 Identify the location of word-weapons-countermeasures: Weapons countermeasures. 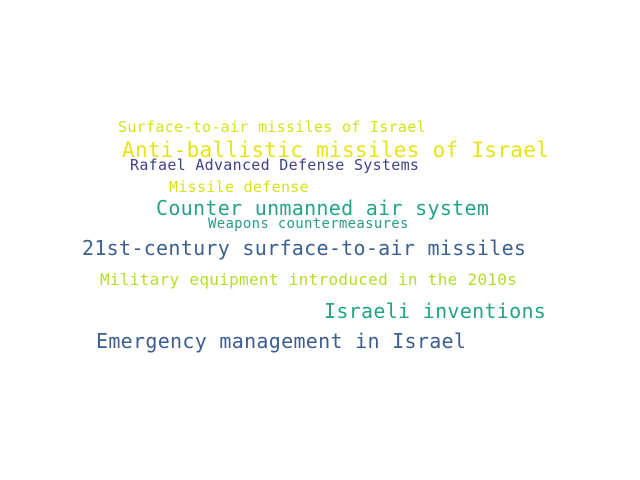
(308, 224).